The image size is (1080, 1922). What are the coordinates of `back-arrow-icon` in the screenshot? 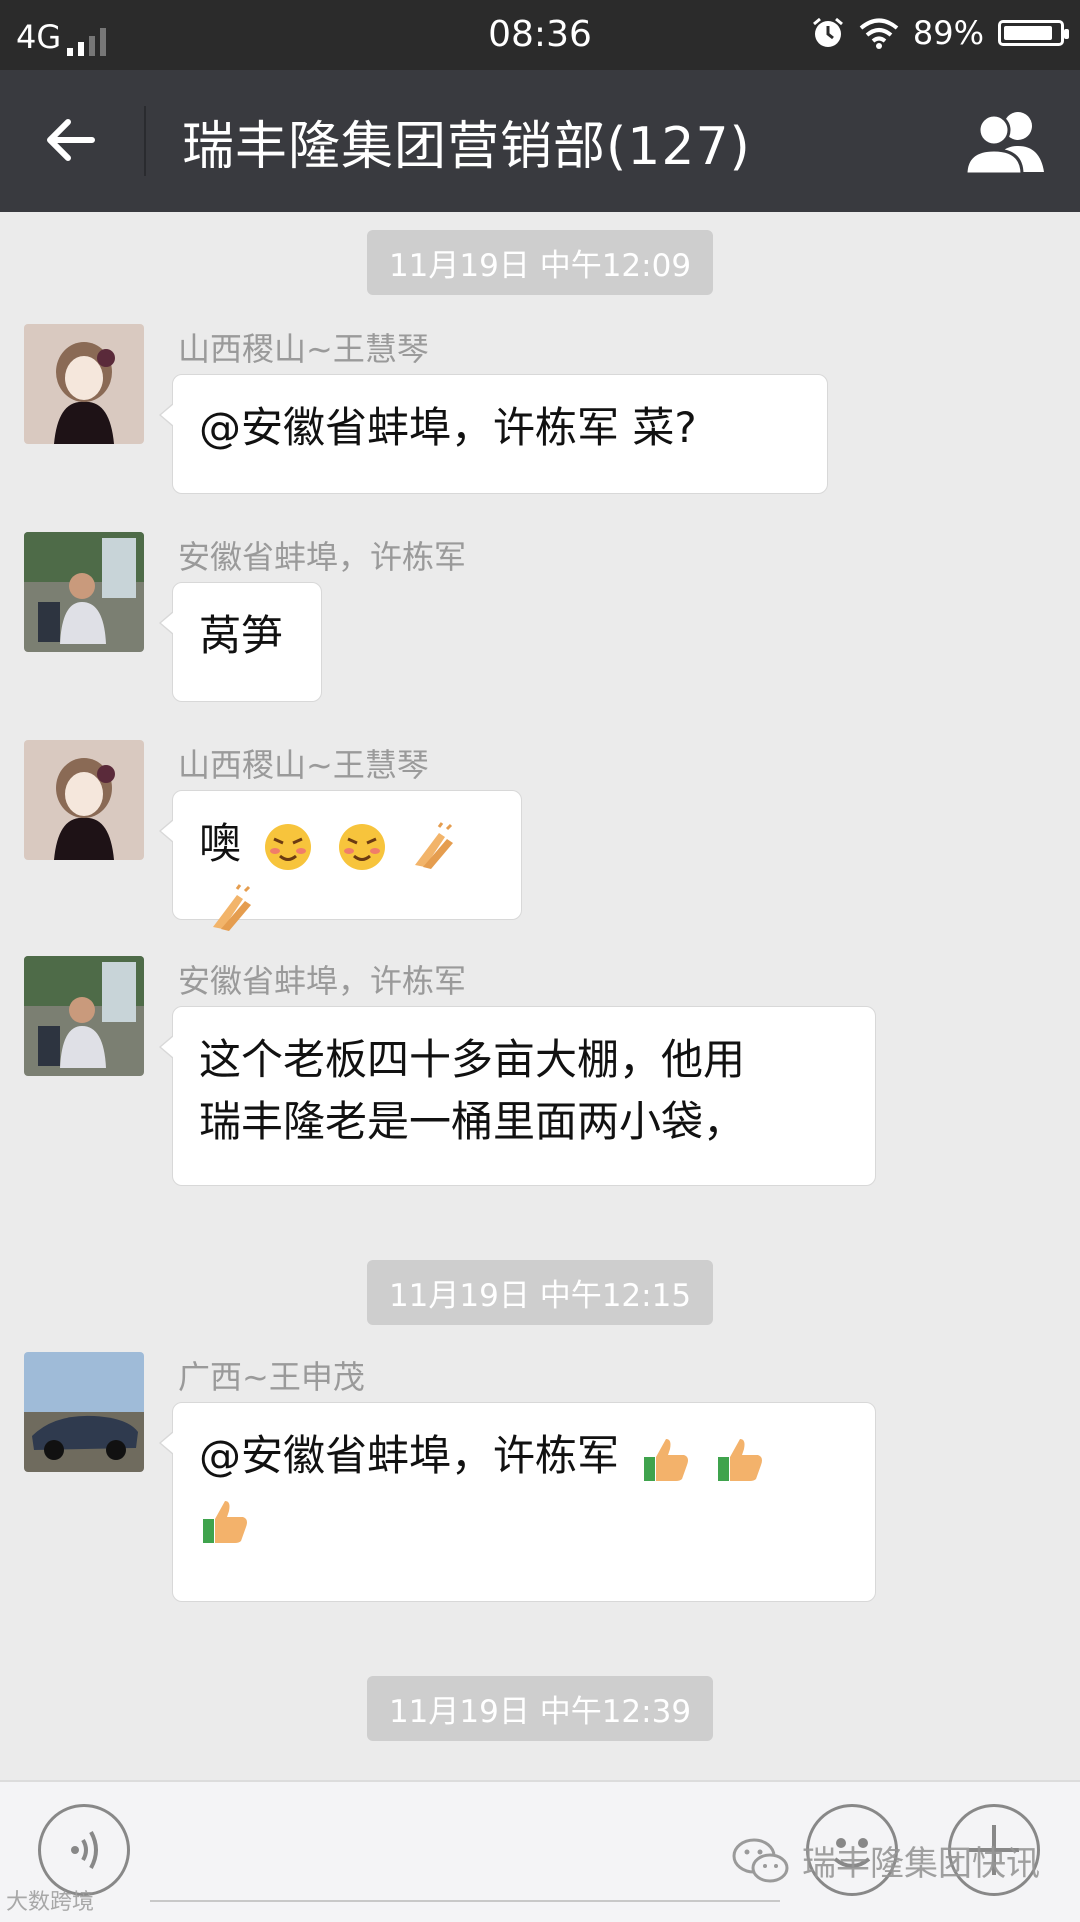 It's located at (70, 140).